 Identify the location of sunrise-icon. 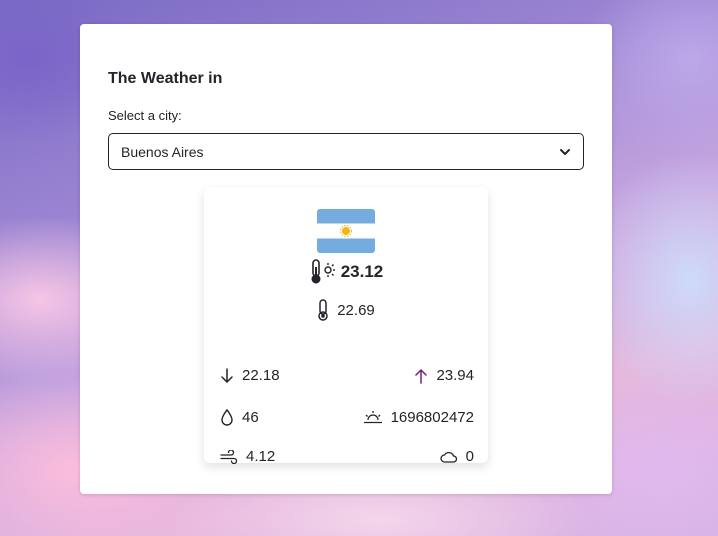
(373, 417).